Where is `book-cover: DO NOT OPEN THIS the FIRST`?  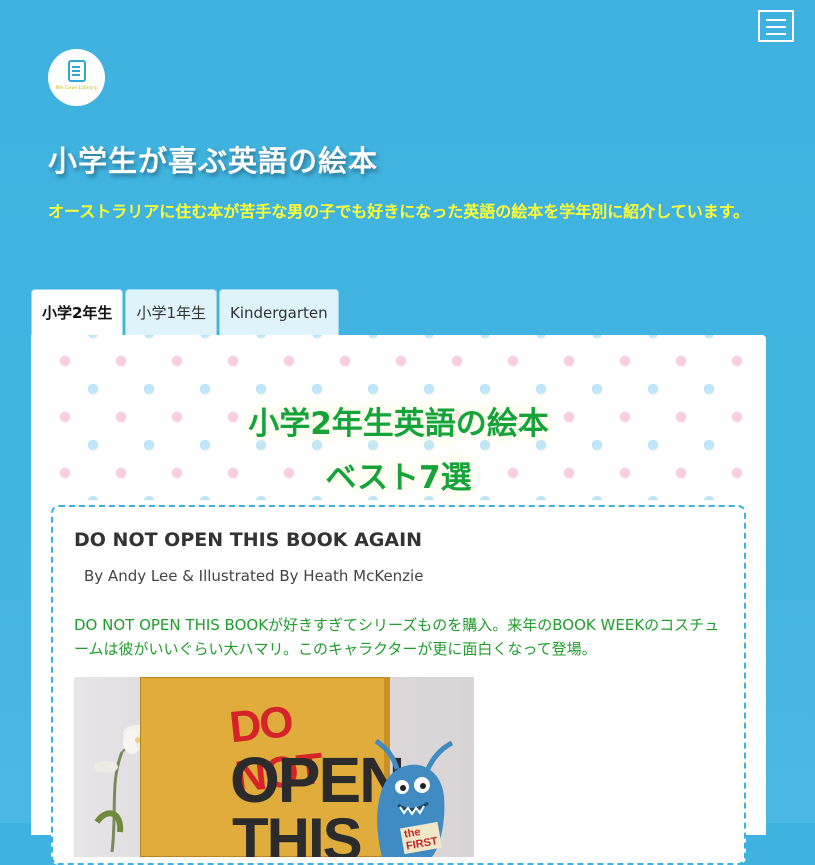 book-cover: DO NOT OPEN THIS the FIRST is located at coordinates (297, 767).